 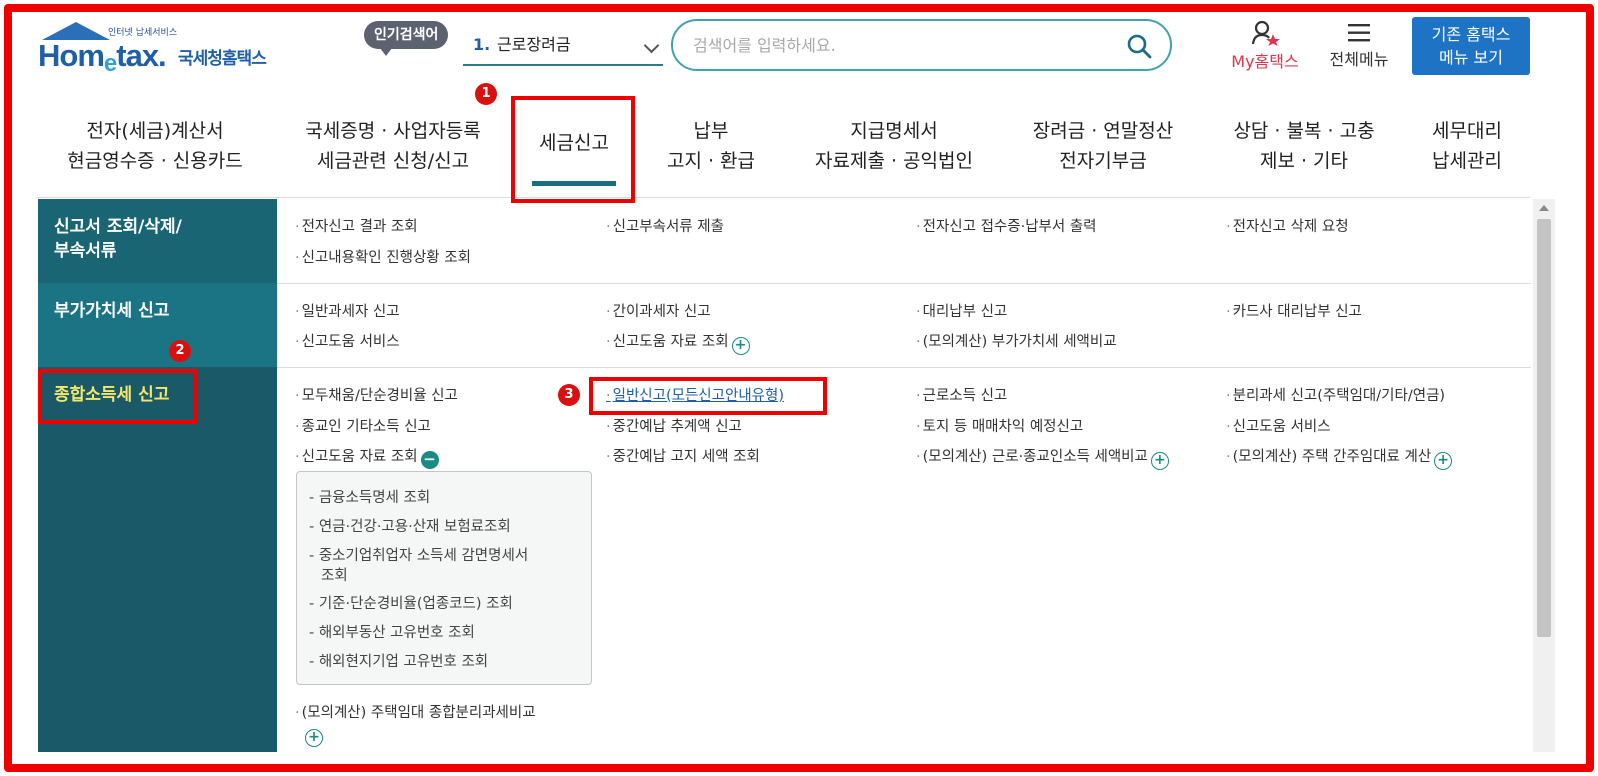 I want to click on submenu-item-overseas-company: - 해외현지기업 고유번호 조회, so click(x=398, y=662).